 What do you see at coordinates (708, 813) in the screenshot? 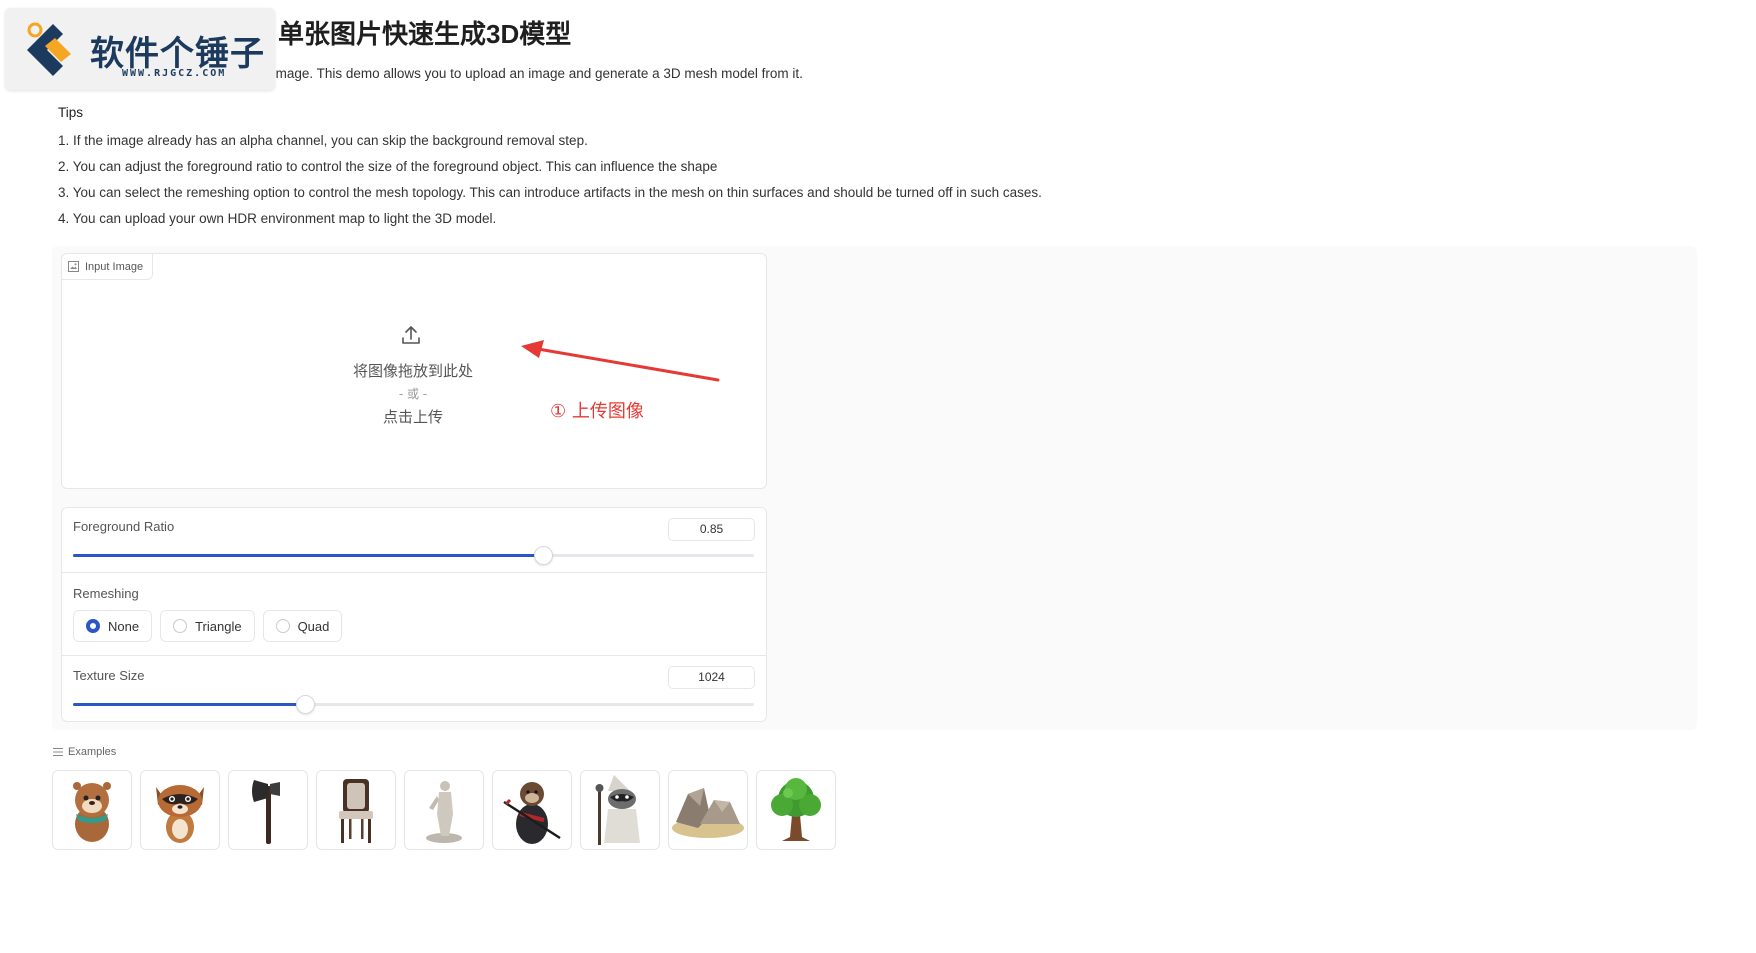
I see `rocks-thumbnail-icon` at bounding box center [708, 813].